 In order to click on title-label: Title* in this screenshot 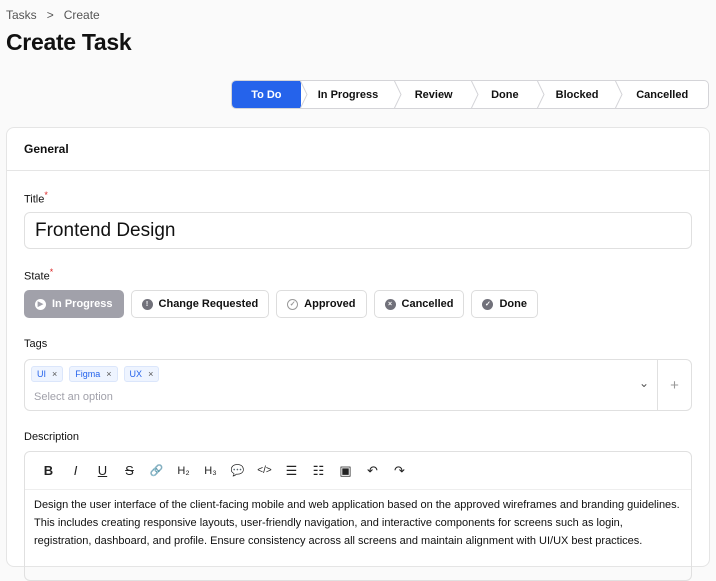, I will do `click(36, 198)`.